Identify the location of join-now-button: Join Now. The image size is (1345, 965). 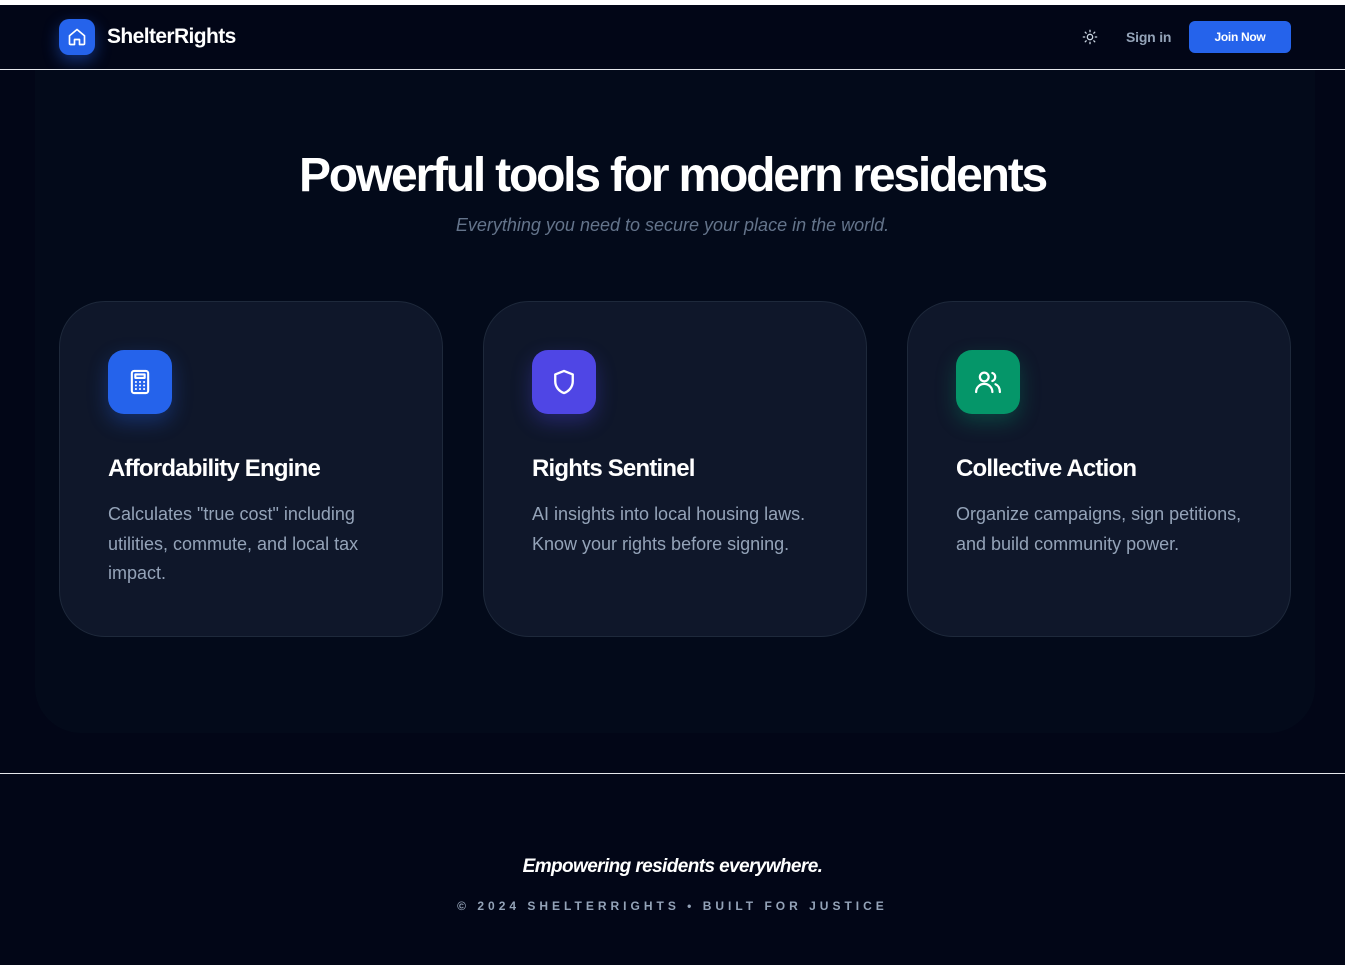
(1240, 37).